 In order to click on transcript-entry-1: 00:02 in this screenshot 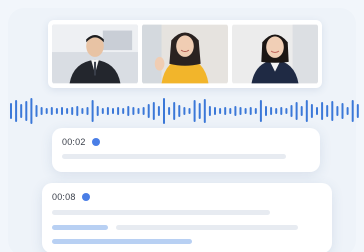, I will do `click(186, 150)`.